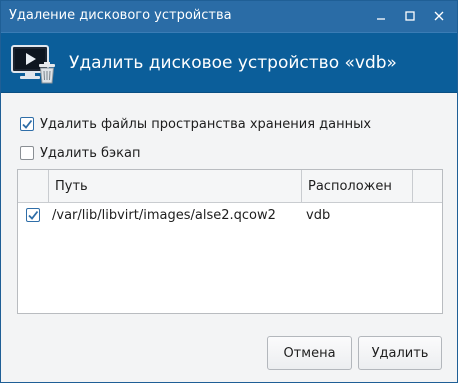  I want to click on close-icon, so click(439, 16).